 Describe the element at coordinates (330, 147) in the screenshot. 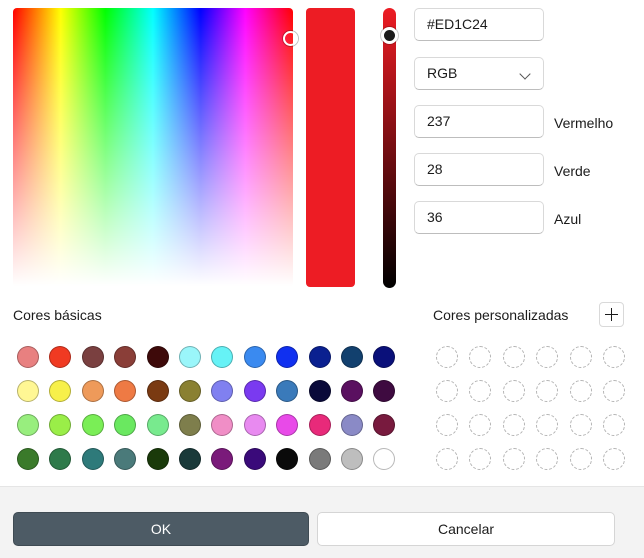

I see `color-preview` at that location.